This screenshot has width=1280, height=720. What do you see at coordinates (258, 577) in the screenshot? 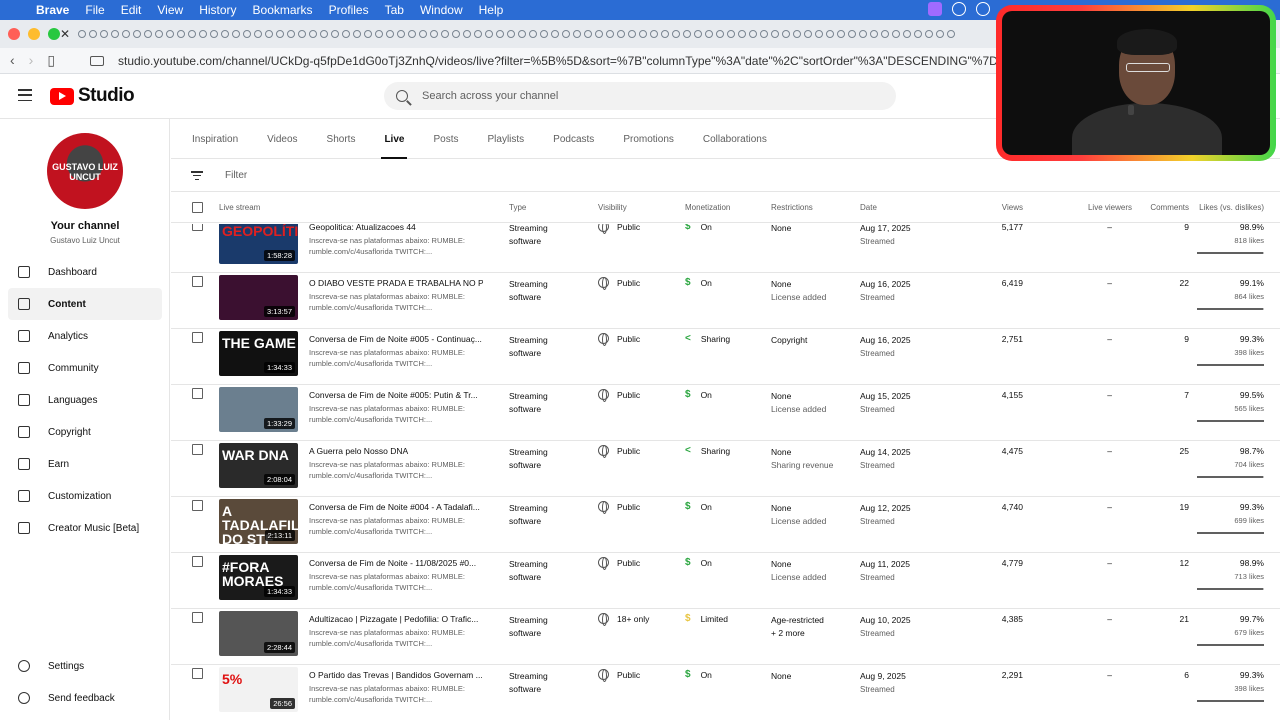
I see `video-thumbnail: #FORA MORAES 1:34:33` at bounding box center [258, 577].